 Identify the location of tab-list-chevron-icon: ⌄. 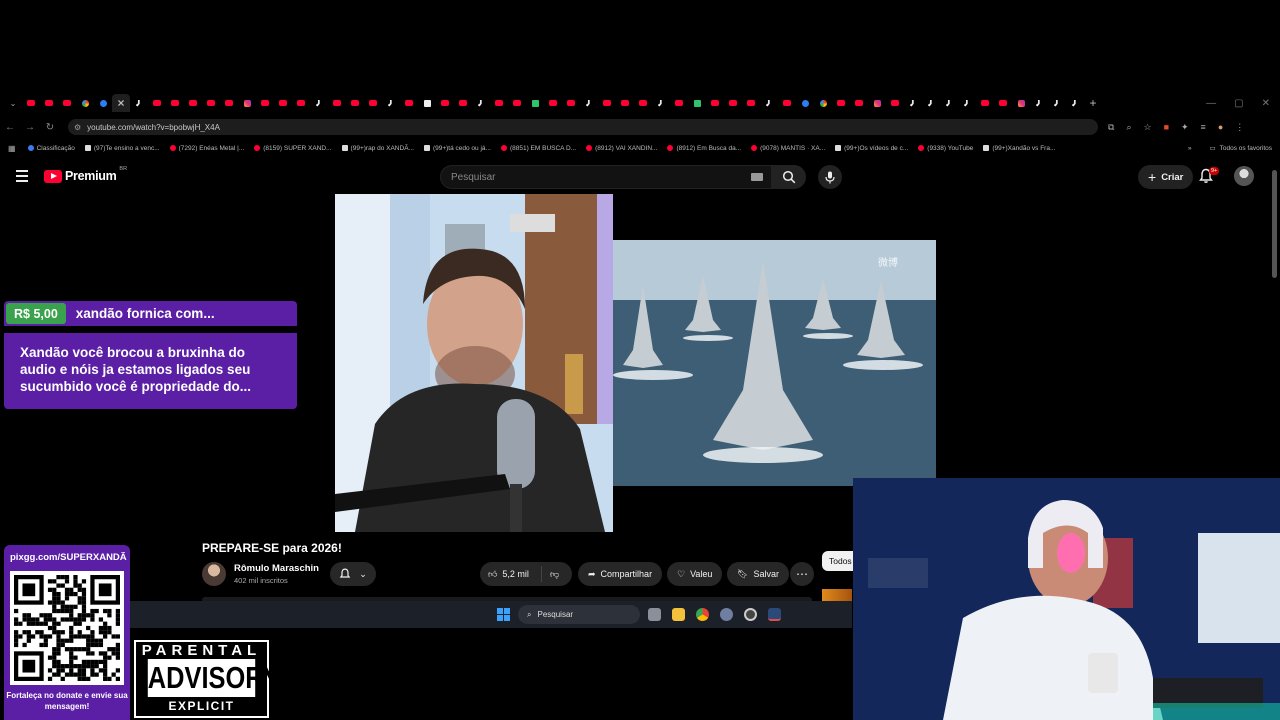
(13, 103).